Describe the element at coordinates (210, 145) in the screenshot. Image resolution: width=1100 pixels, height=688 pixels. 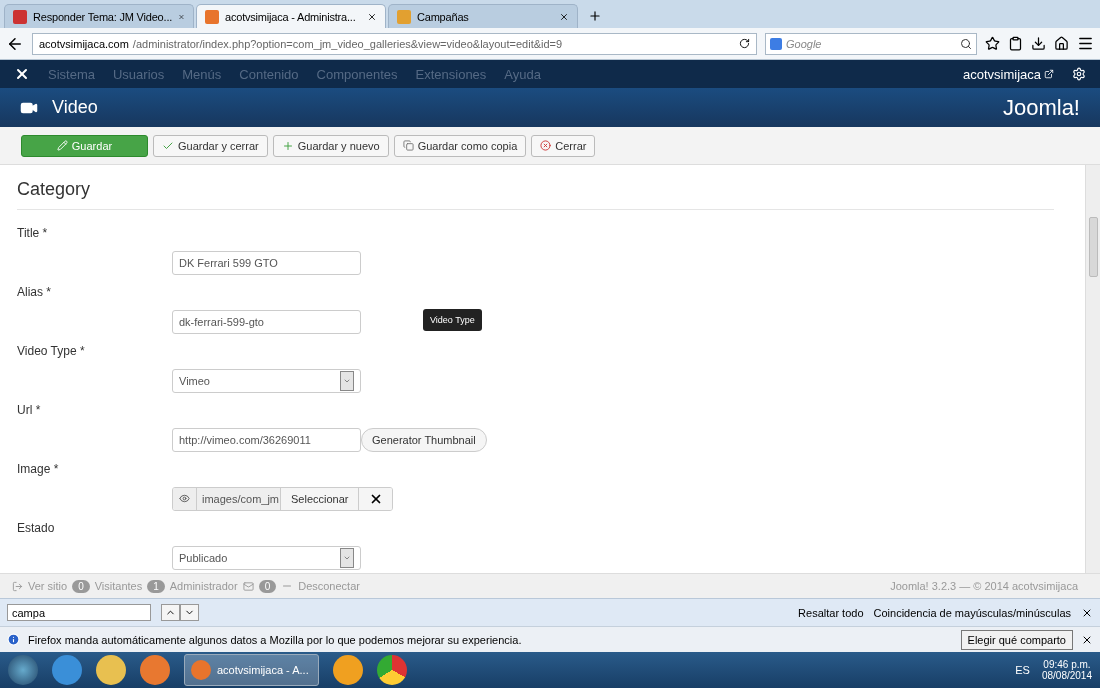
I see `toolbar-button: Guardar y cerrar` at that location.